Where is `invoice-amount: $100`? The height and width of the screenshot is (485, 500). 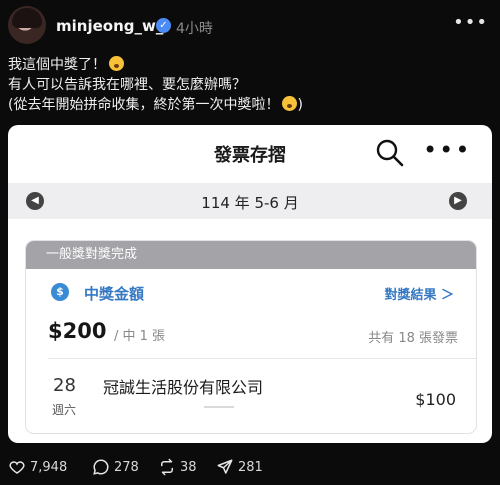
invoice-amount: $100 is located at coordinates (435, 399).